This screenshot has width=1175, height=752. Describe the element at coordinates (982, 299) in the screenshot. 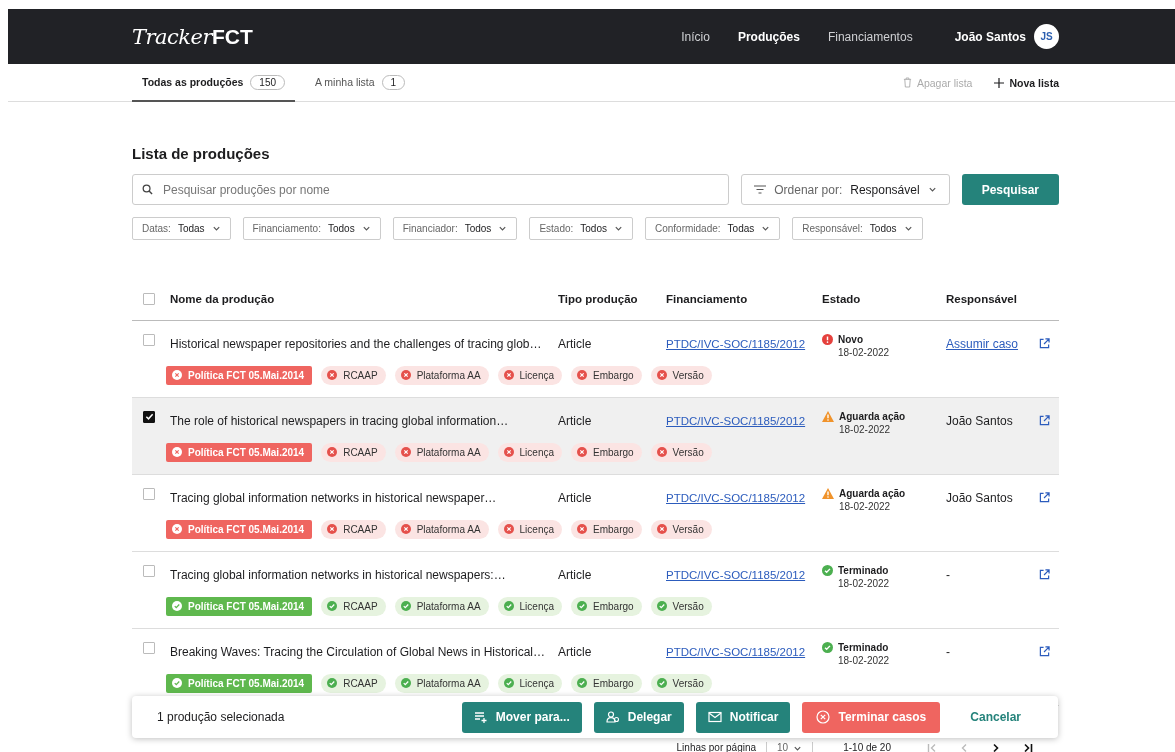

I see `column-header: Responsável` at that location.